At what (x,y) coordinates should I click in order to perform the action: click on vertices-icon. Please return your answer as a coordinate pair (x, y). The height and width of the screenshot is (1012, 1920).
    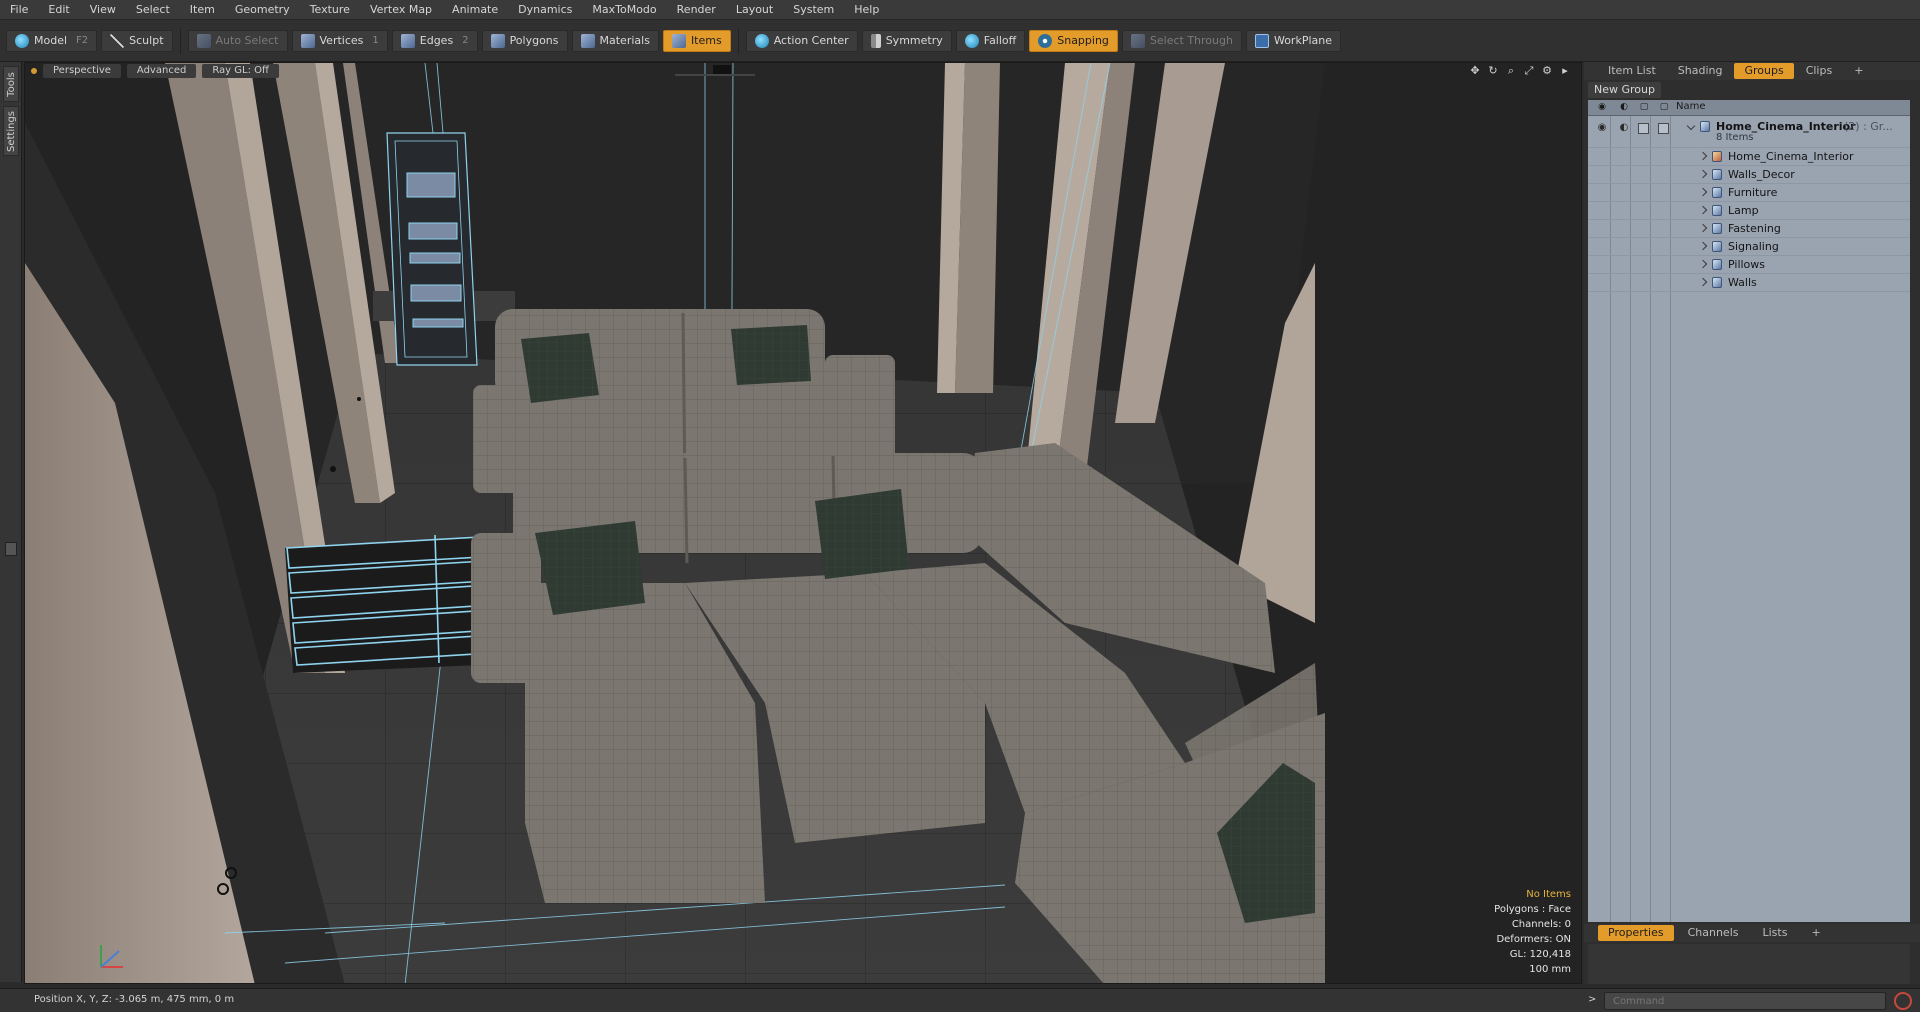
    Looking at the image, I should click on (307, 40).